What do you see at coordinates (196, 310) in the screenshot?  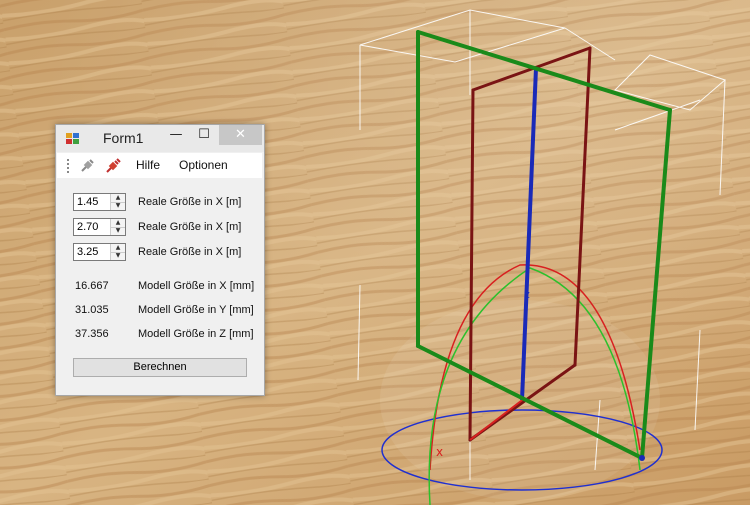 I see `model-size-y-label: Modell Größe in Y [mm]` at bounding box center [196, 310].